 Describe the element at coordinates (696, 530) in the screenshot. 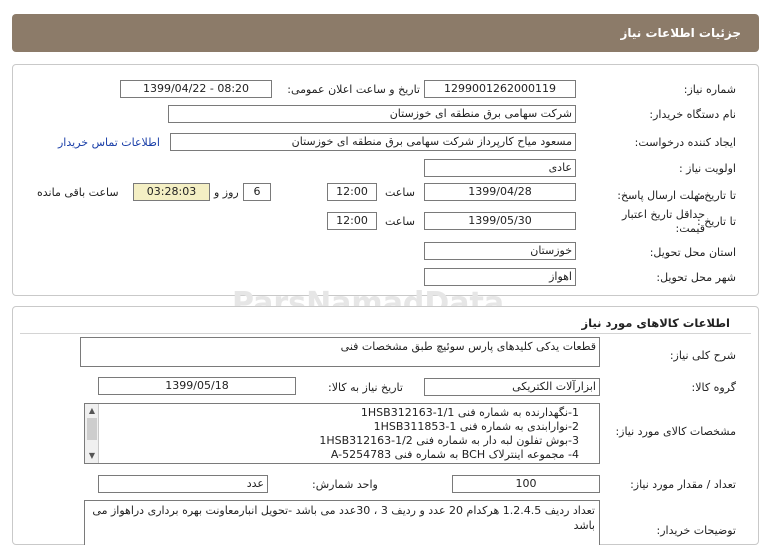

I see `buyer-notes-label: توضیحات خریدار:` at that location.